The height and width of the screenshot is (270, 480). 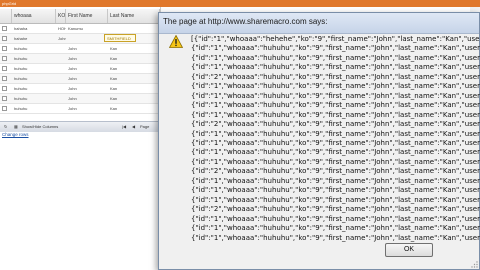 What do you see at coordinates (240, 3) in the screenshot?
I see `app-titlebar: phpGrid` at bounding box center [240, 3].